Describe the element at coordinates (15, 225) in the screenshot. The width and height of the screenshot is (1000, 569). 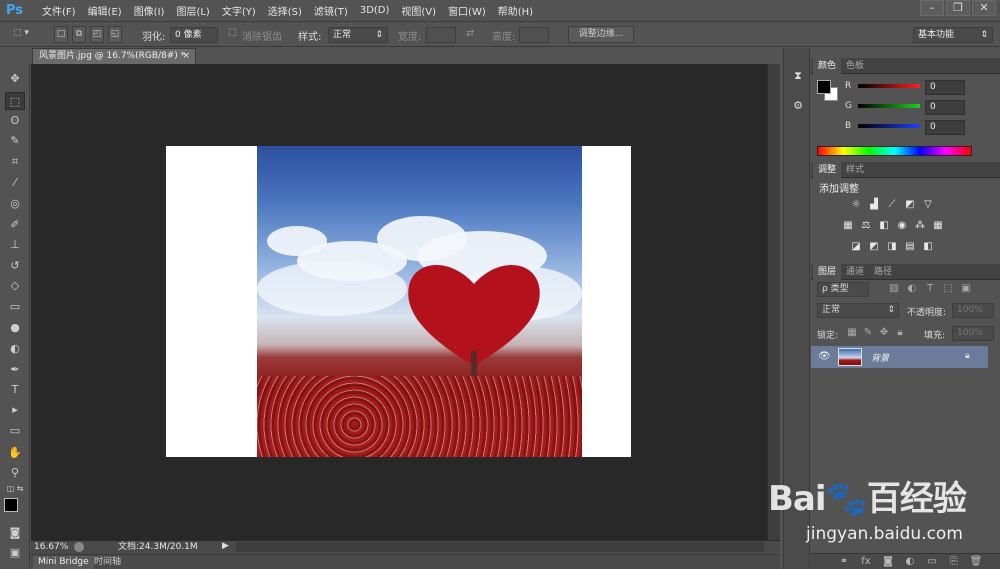
I see `brush-tool-icon: ✐` at that location.